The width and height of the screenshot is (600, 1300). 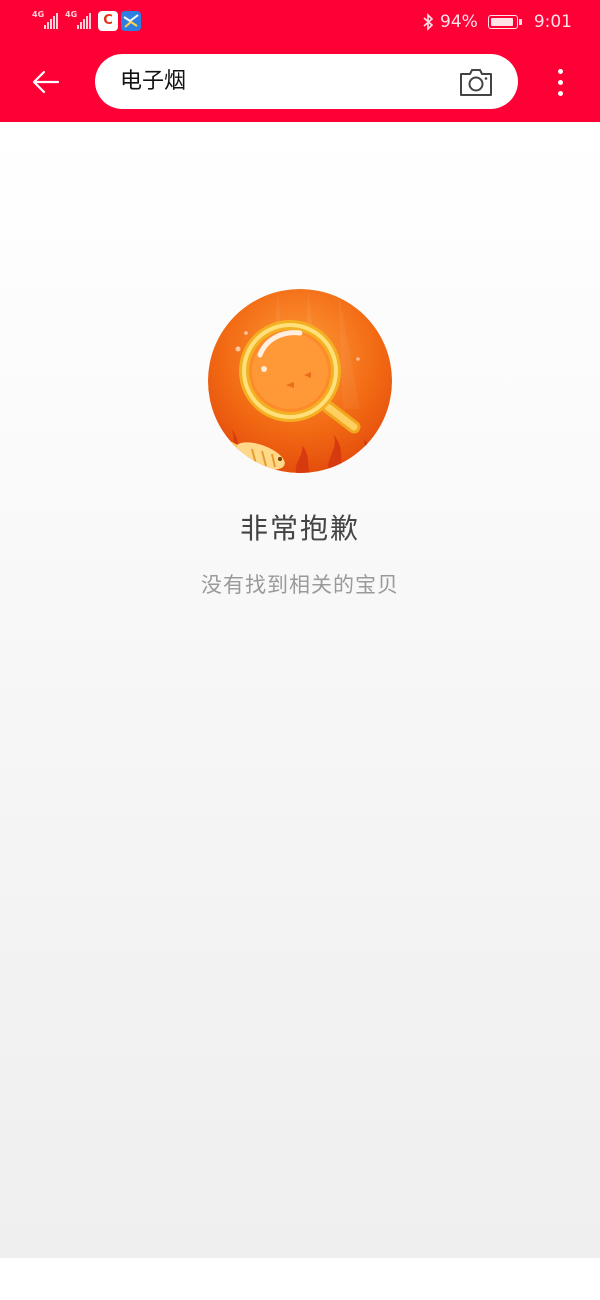 I want to click on search-query-text: 电子烟, so click(x=153, y=81).